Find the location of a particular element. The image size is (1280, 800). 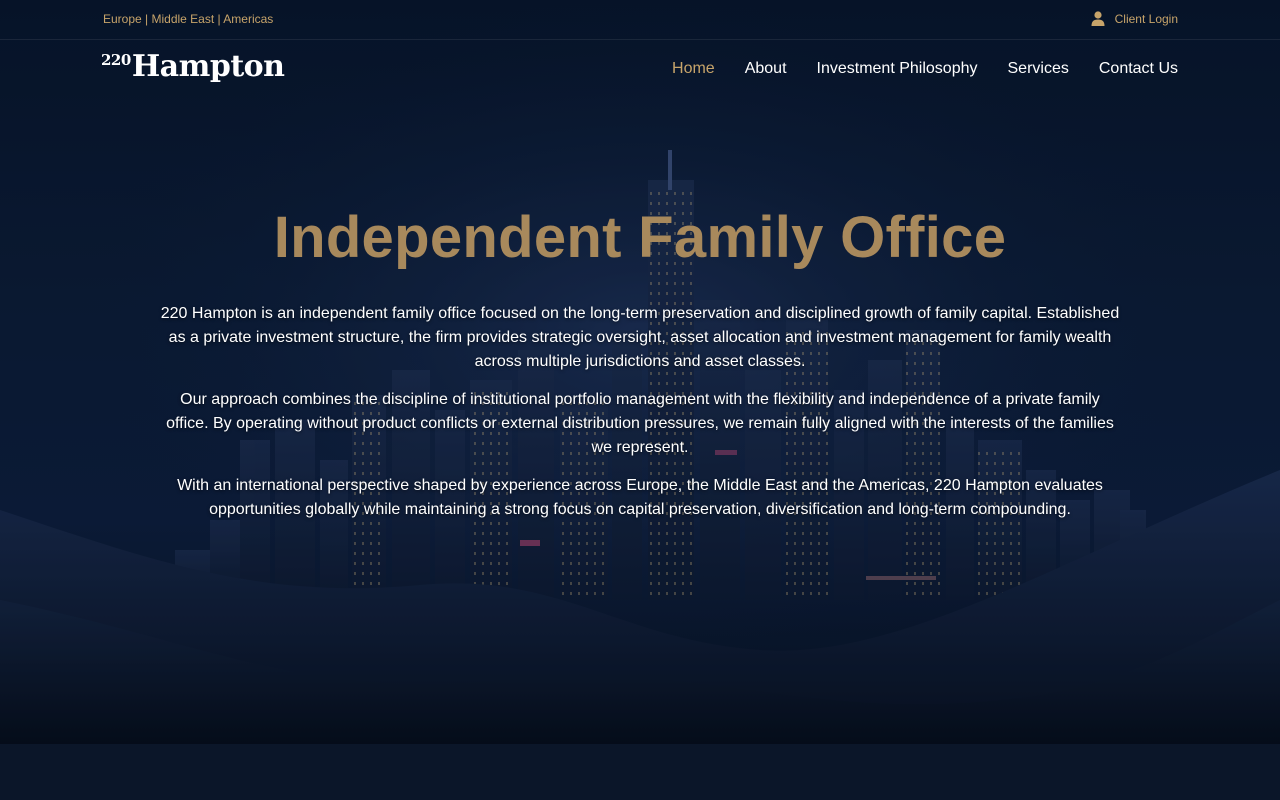

logo: 220 Hampton is located at coordinates (193, 67).